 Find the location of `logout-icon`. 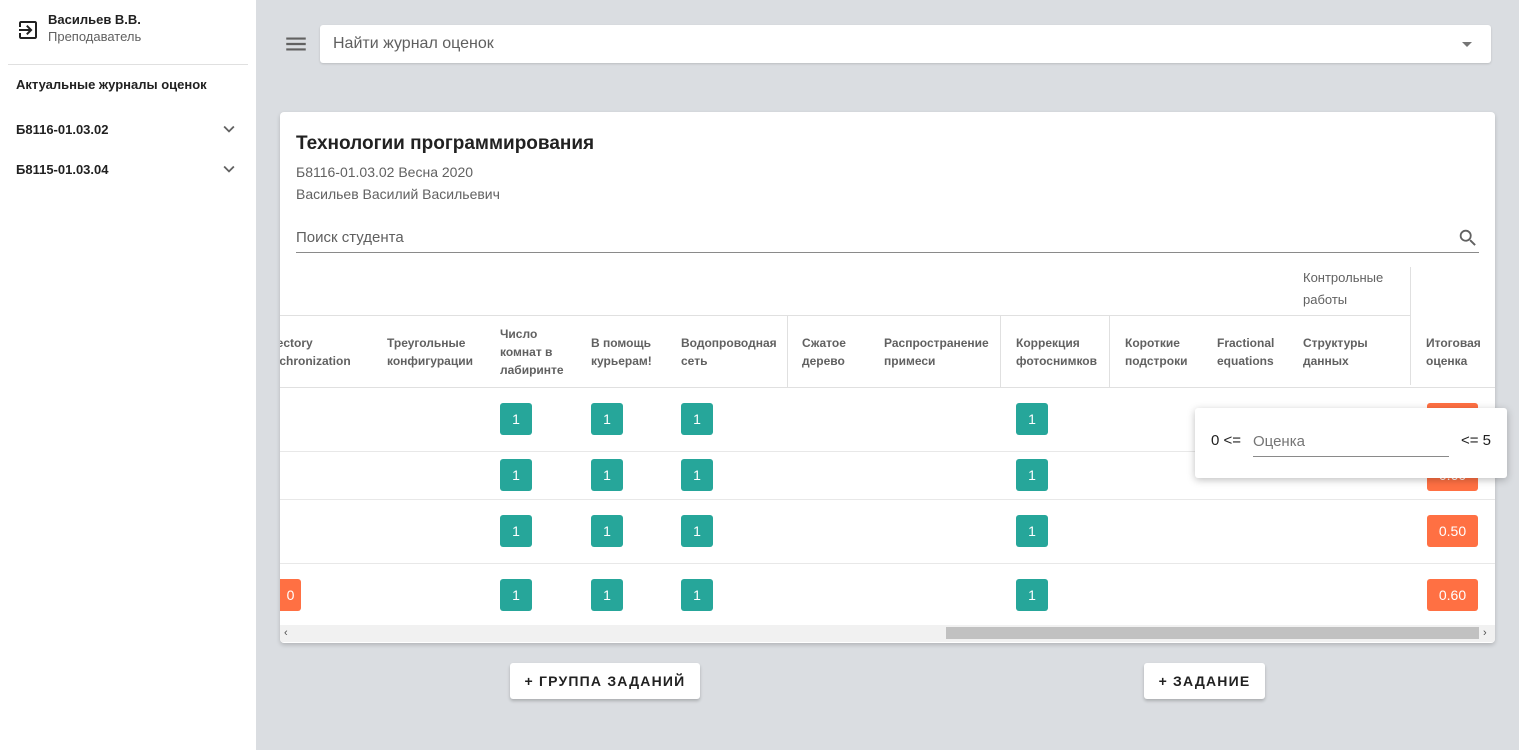

logout-icon is located at coordinates (28, 30).